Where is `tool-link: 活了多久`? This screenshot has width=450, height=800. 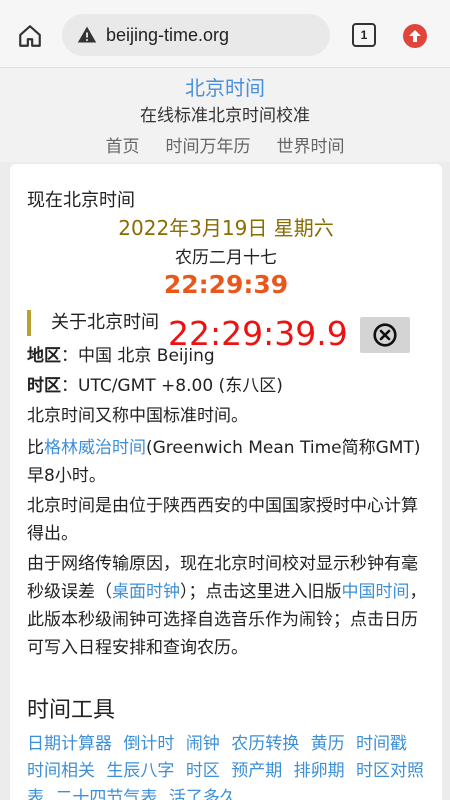
tool-link: 活了多久 is located at coordinates (203, 794).